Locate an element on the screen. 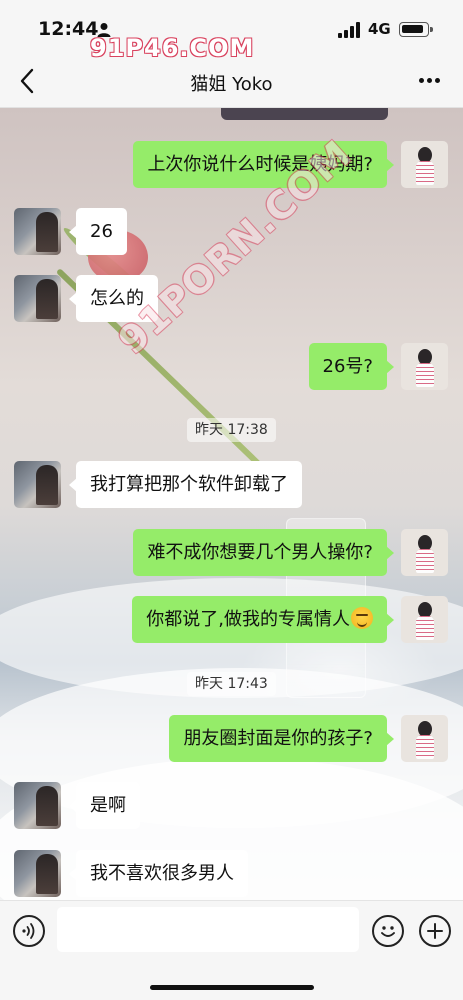  message-bubble-received: 26 is located at coordinates (98, 231).